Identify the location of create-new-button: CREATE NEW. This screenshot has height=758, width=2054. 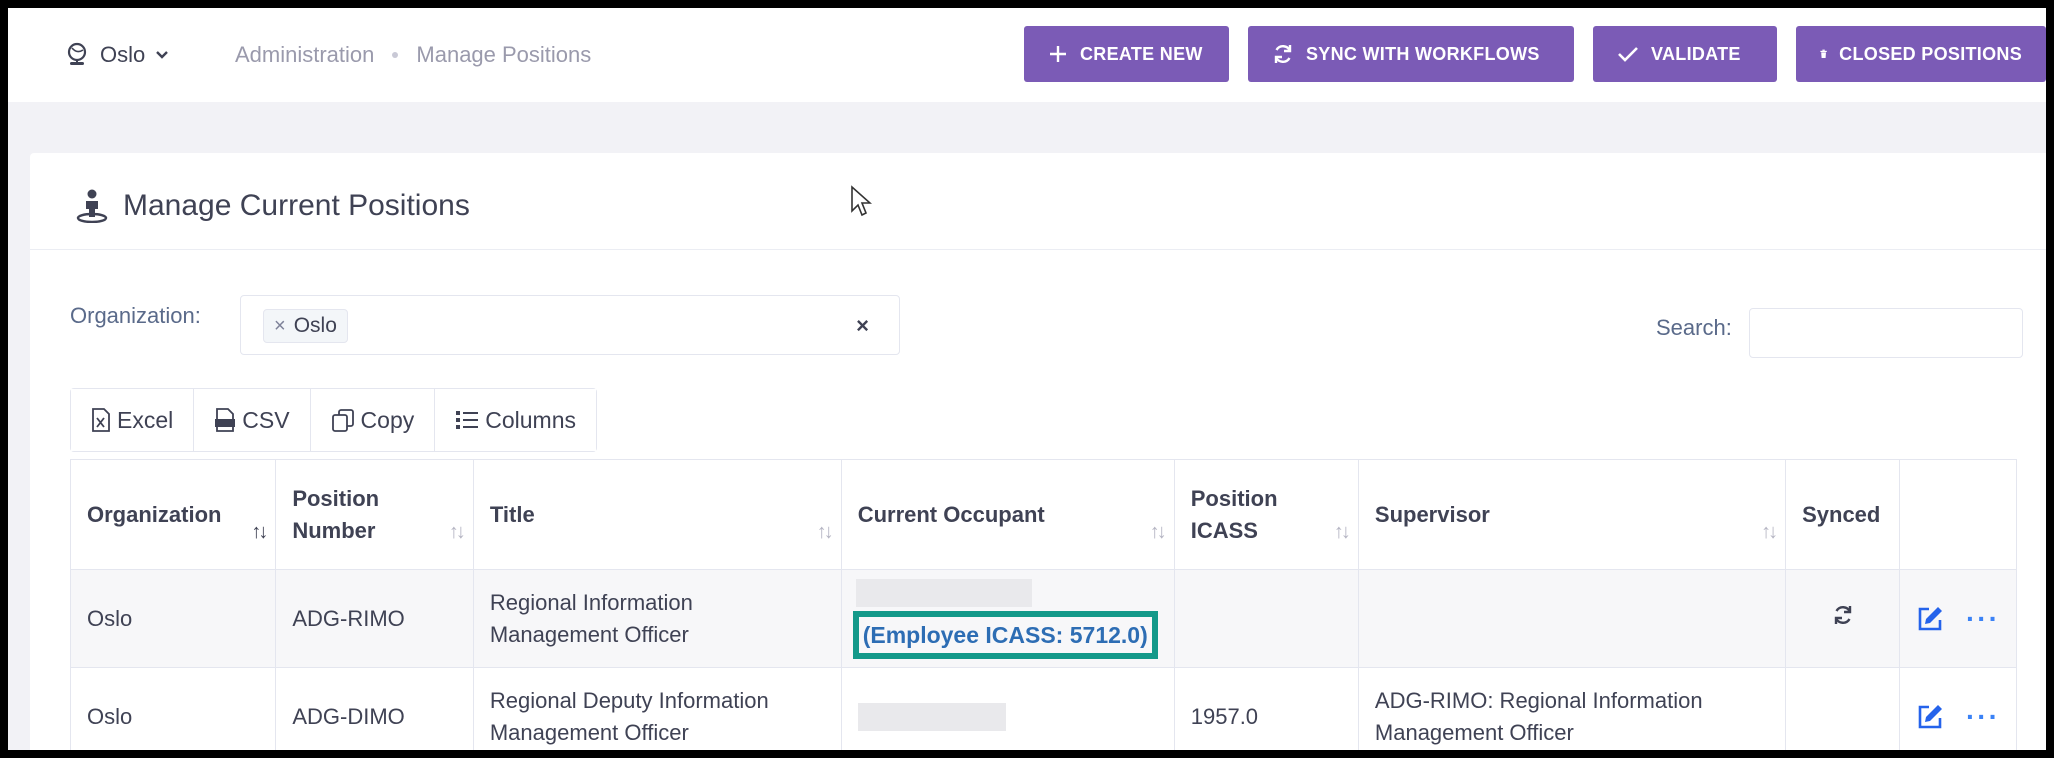
(1126, 54).